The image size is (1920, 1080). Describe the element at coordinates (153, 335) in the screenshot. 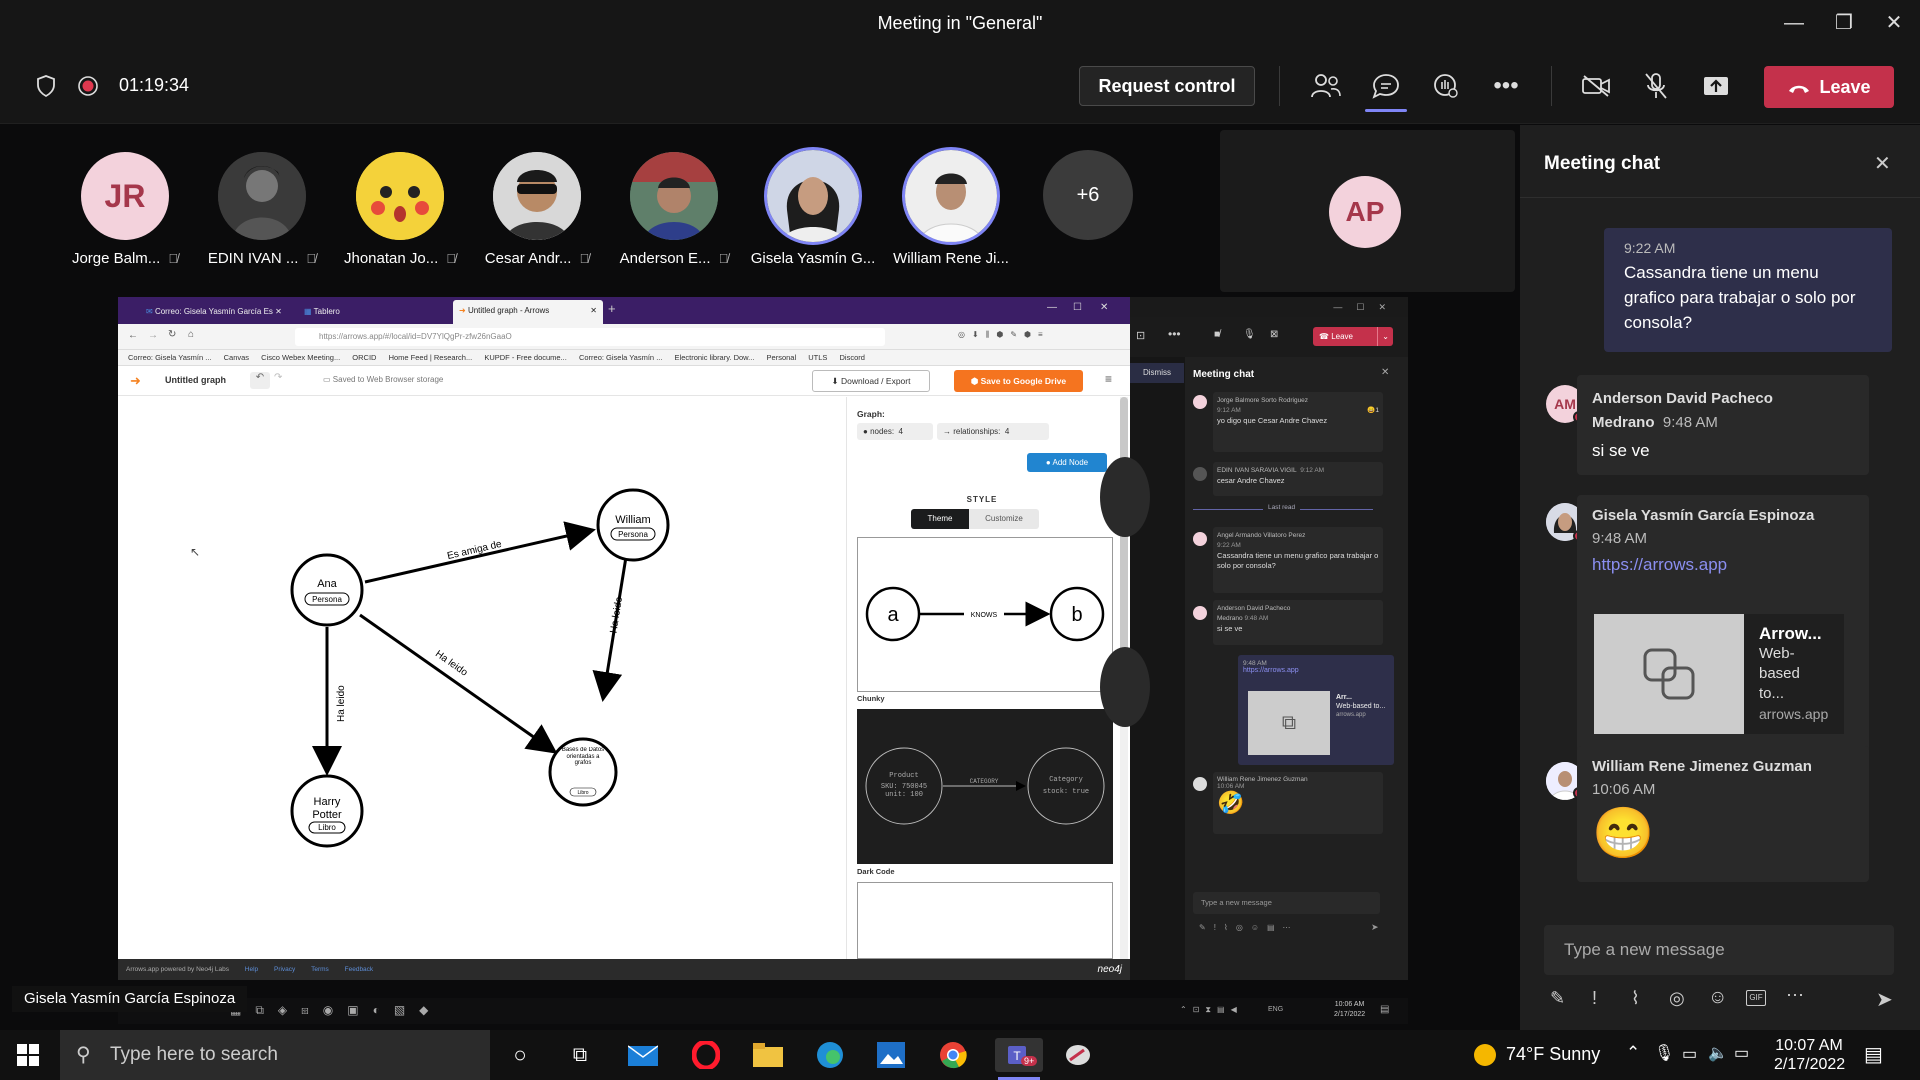

I see `forward-icon: →` at that location.